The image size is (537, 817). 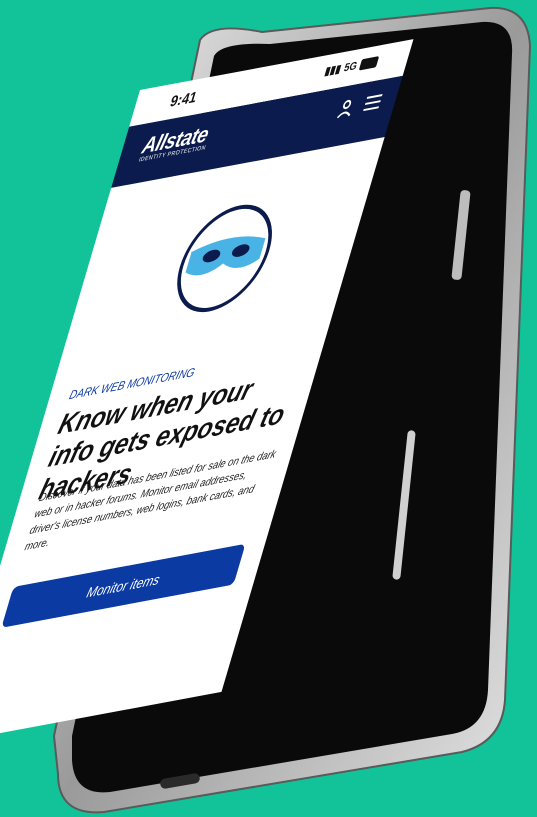 What do you see at coordinates (359, 107) in the screenshot?
I see `header-actions` at bounding box center [359, 107].